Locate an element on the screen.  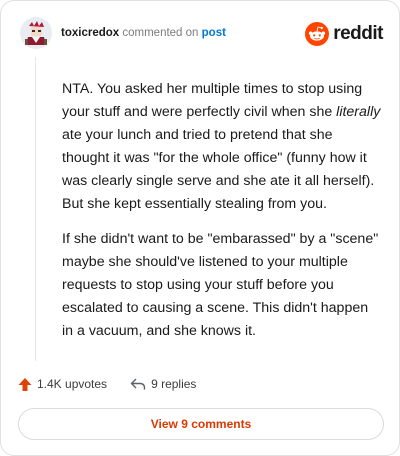
upvote-count: 1.4K upvotes is located at coordinates (72, 384).